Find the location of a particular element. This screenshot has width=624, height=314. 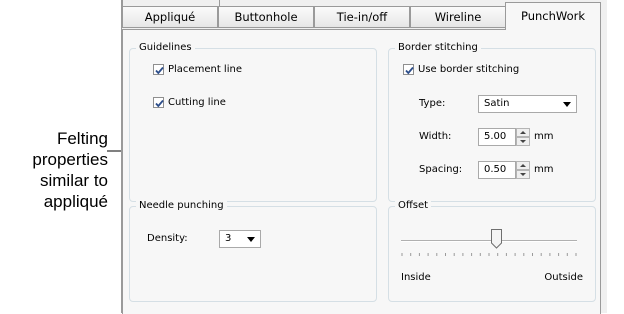

width-field: 5.00 is located at coordinates (497, 137).